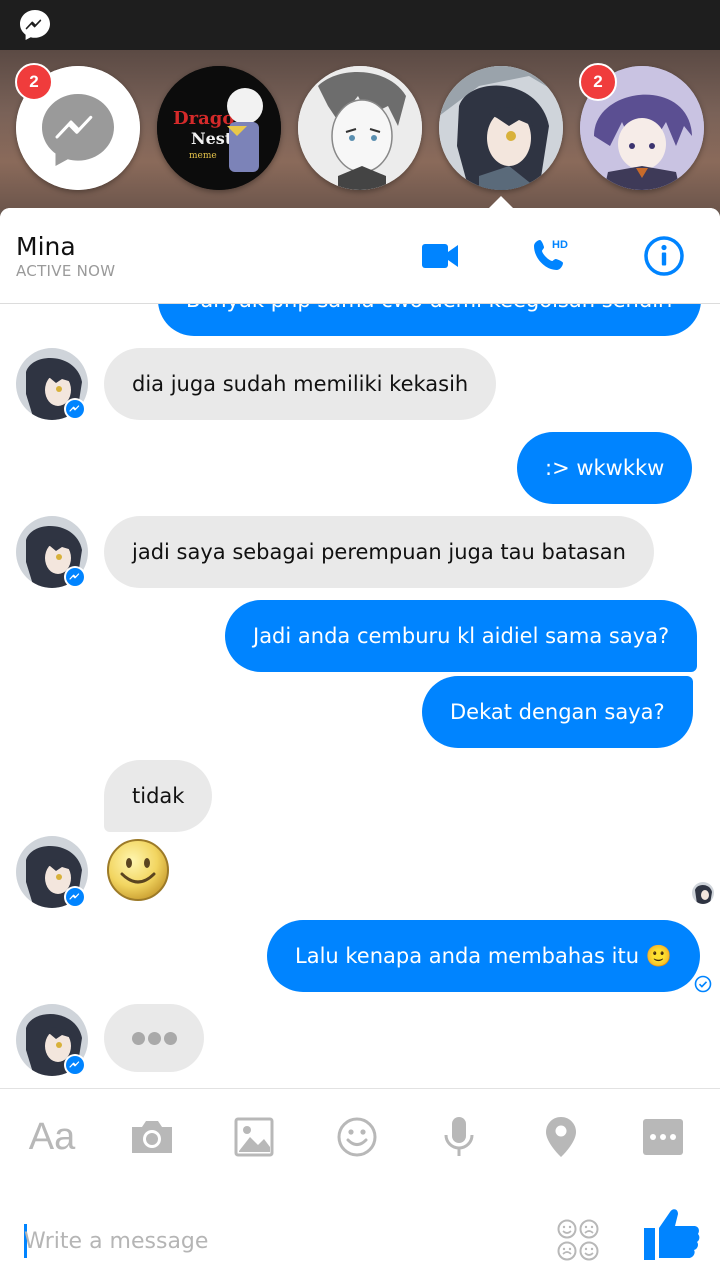 This screenshot has width=720, height=1280. What do you see at coordinates (154, 1038) in the screenshot?
I see `typing-indicator` at bounding box center [154, 1038].